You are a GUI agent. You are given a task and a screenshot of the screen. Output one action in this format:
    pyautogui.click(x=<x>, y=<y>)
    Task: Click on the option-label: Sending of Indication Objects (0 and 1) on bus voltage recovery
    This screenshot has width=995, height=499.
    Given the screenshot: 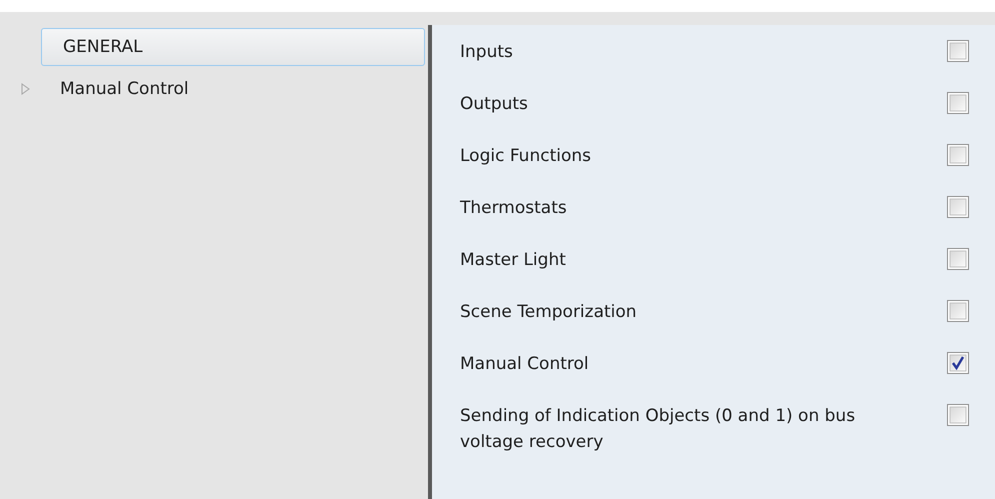 What is the action you would take?
    pyautogui.click(x=658, y=429)
    